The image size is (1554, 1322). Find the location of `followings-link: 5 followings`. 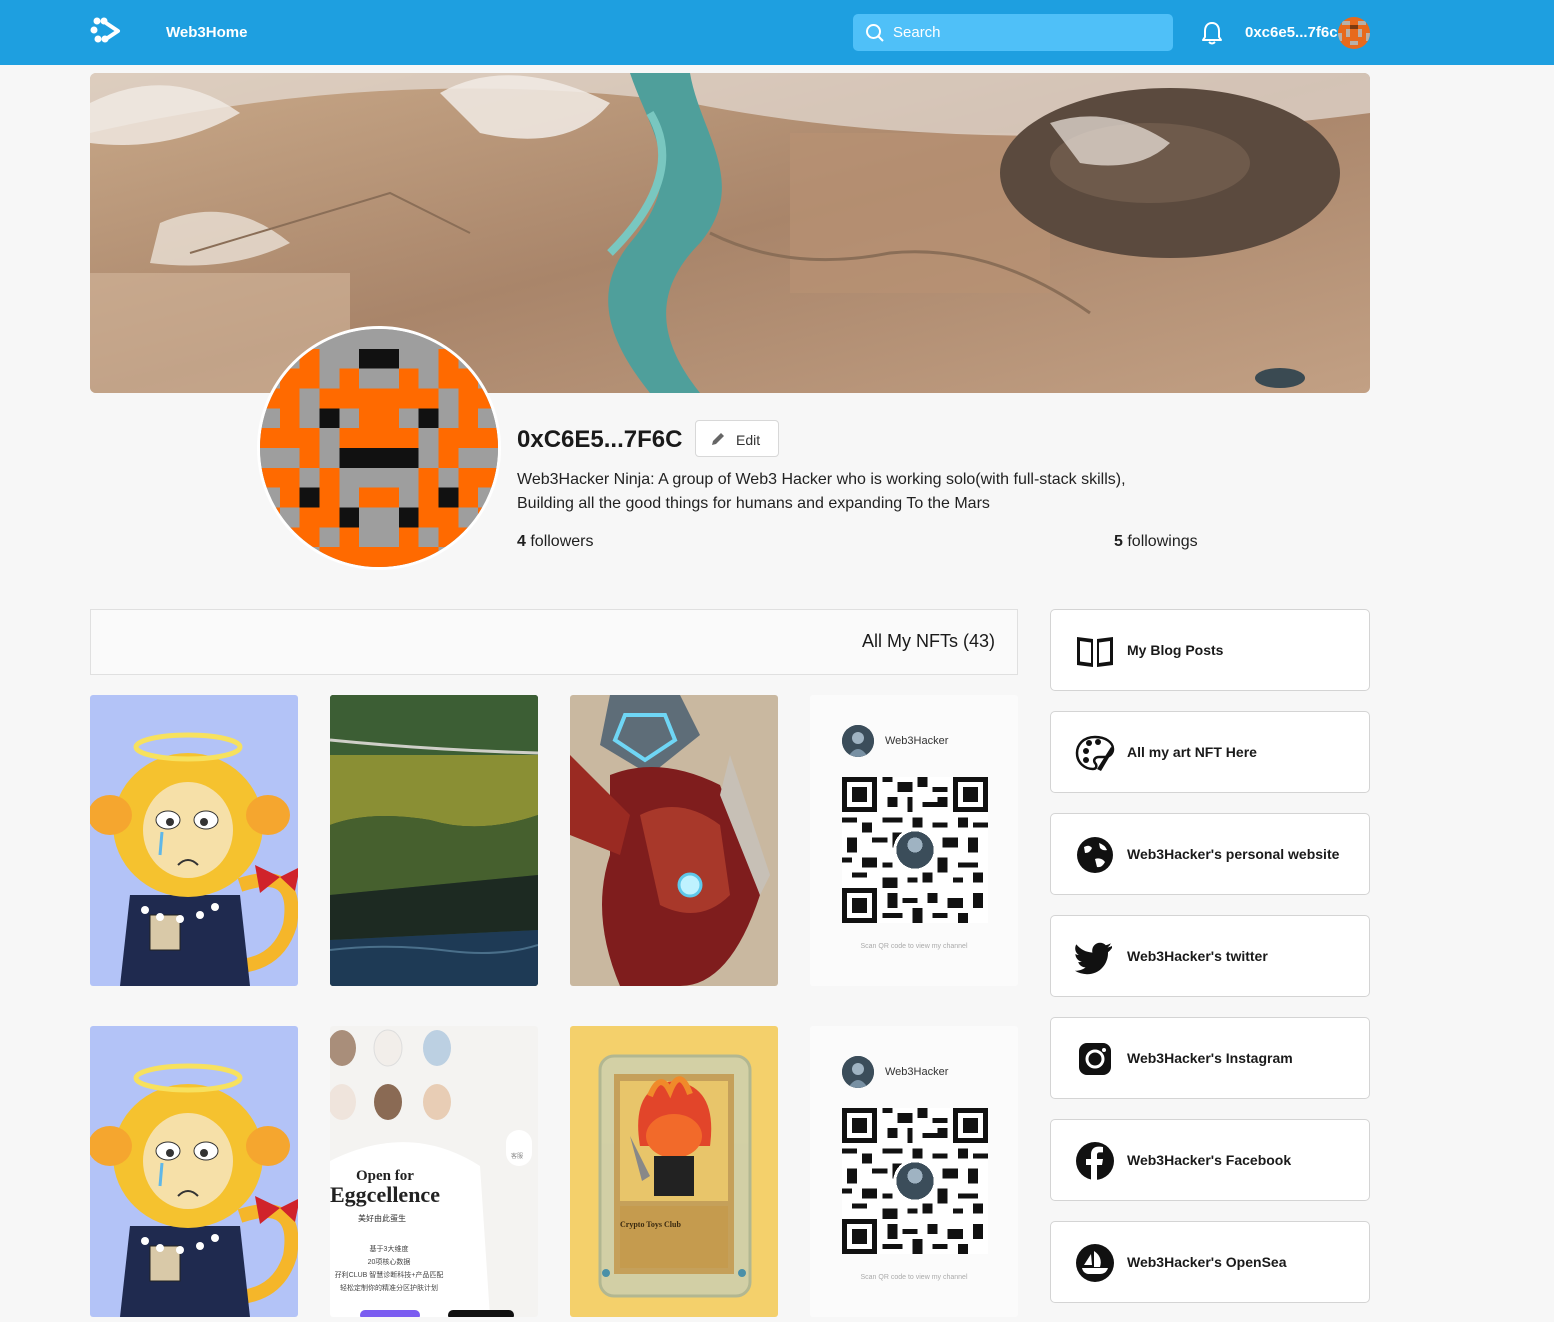

followings-link: 5 followings is located at coordinates (1156, 542).